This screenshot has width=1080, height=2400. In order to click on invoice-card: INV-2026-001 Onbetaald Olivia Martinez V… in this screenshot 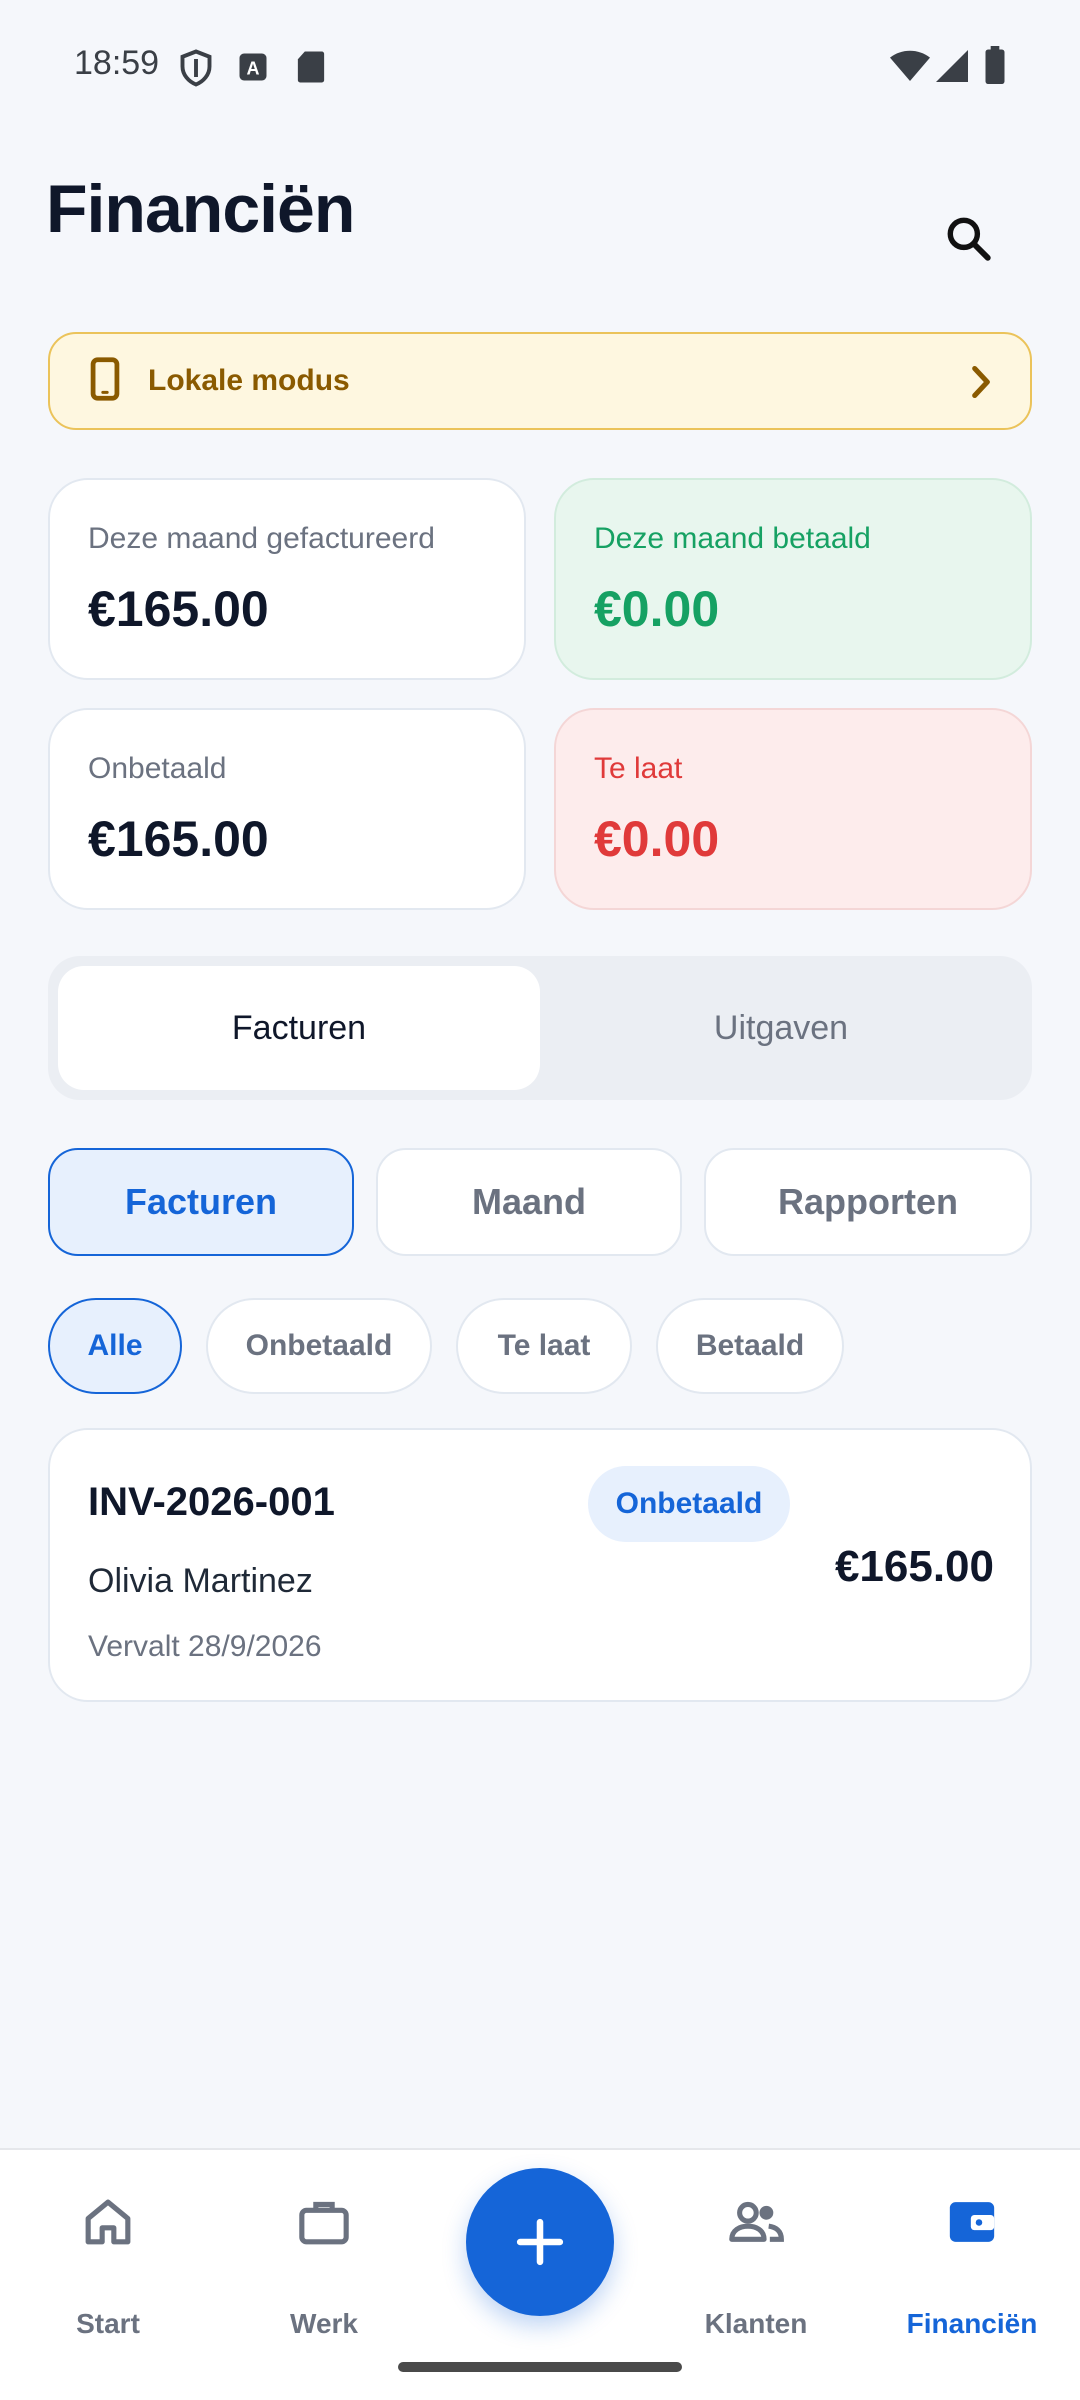, I will do `click(540, 1565)`.